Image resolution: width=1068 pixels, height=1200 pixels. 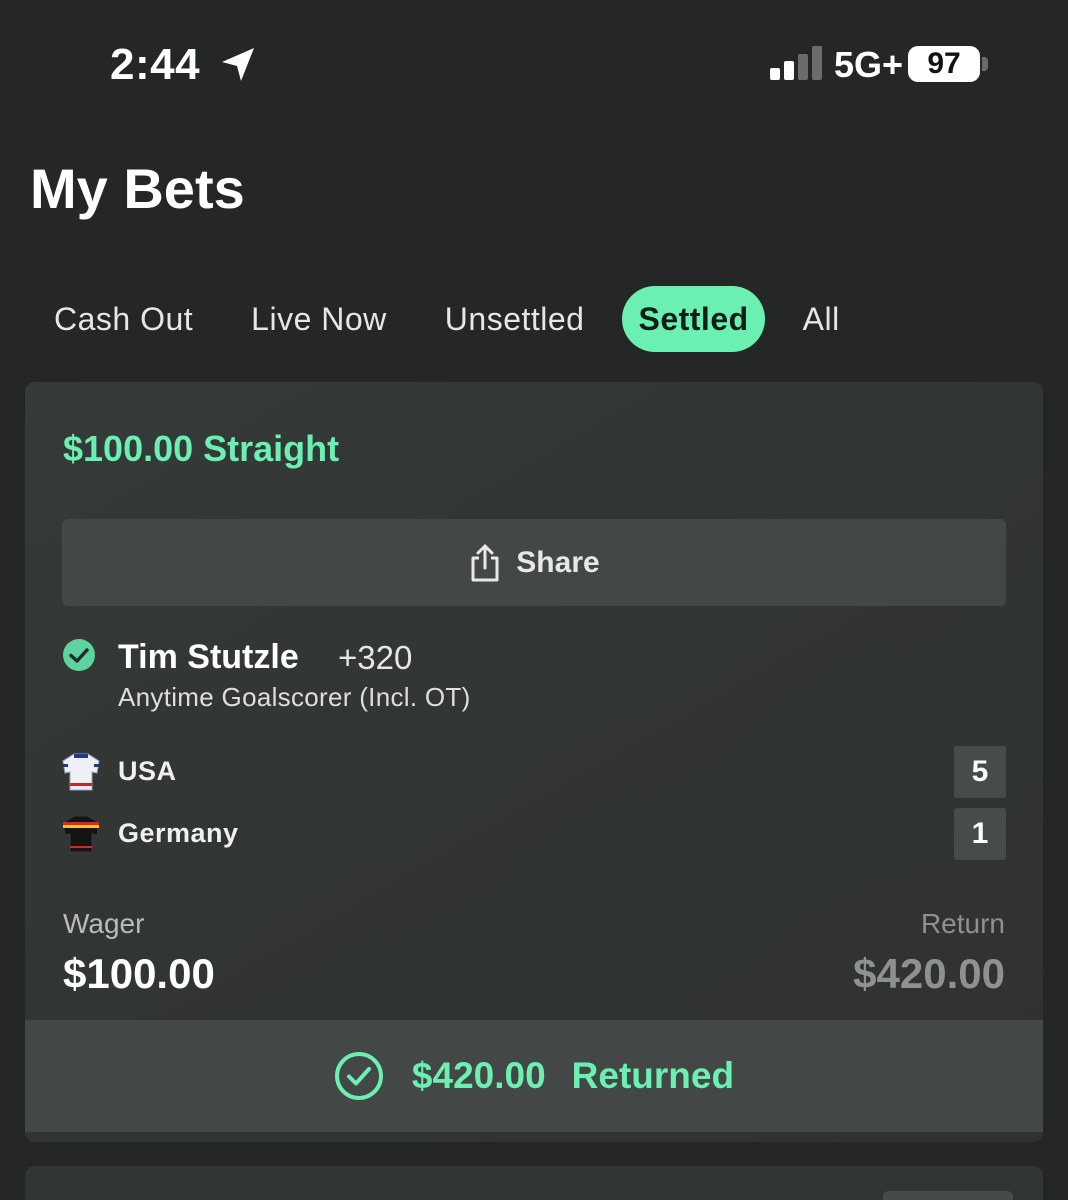 I want to click on share-label: Share, so click(x=558, y=562).